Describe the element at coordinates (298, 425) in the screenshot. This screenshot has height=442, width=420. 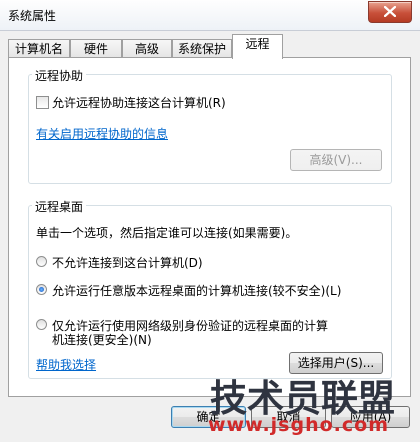
I see `watermark-url: www.jsgho.com` at that location.